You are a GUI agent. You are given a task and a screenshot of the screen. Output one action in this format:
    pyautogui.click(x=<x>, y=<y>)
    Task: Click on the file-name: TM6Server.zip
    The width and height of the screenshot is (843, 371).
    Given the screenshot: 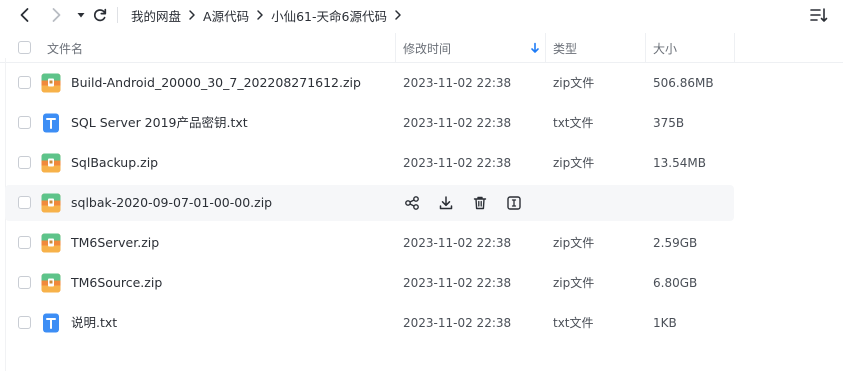 What is the action you would take?
    pyautogui.click(x=115, y=243)
    